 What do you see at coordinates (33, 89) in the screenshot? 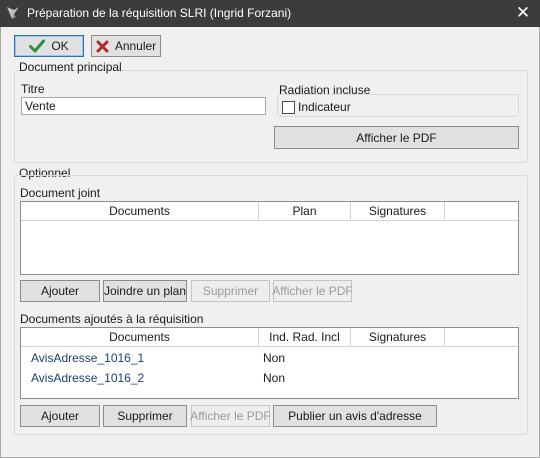
I see `title-label: Titre` at bounding box center [33, 89].